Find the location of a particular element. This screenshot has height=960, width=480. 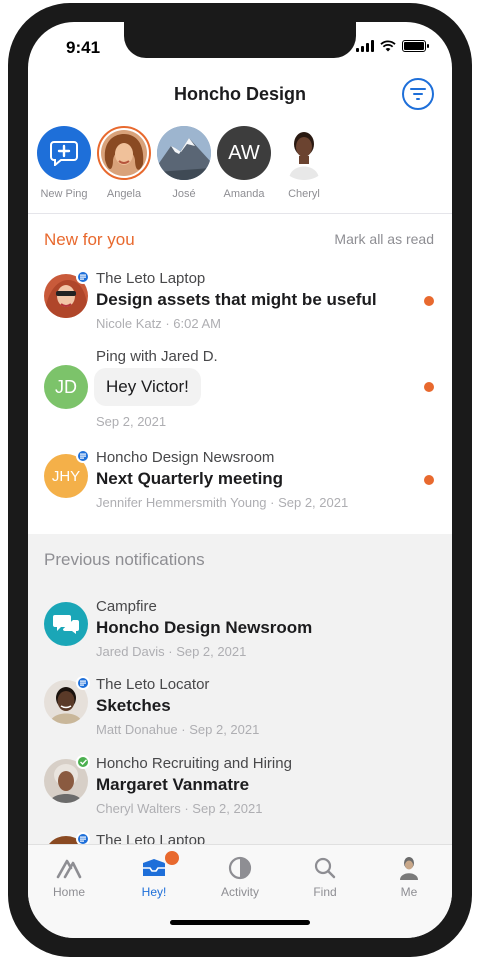

tab-label: Hey! is located at coordinates (154, 892).